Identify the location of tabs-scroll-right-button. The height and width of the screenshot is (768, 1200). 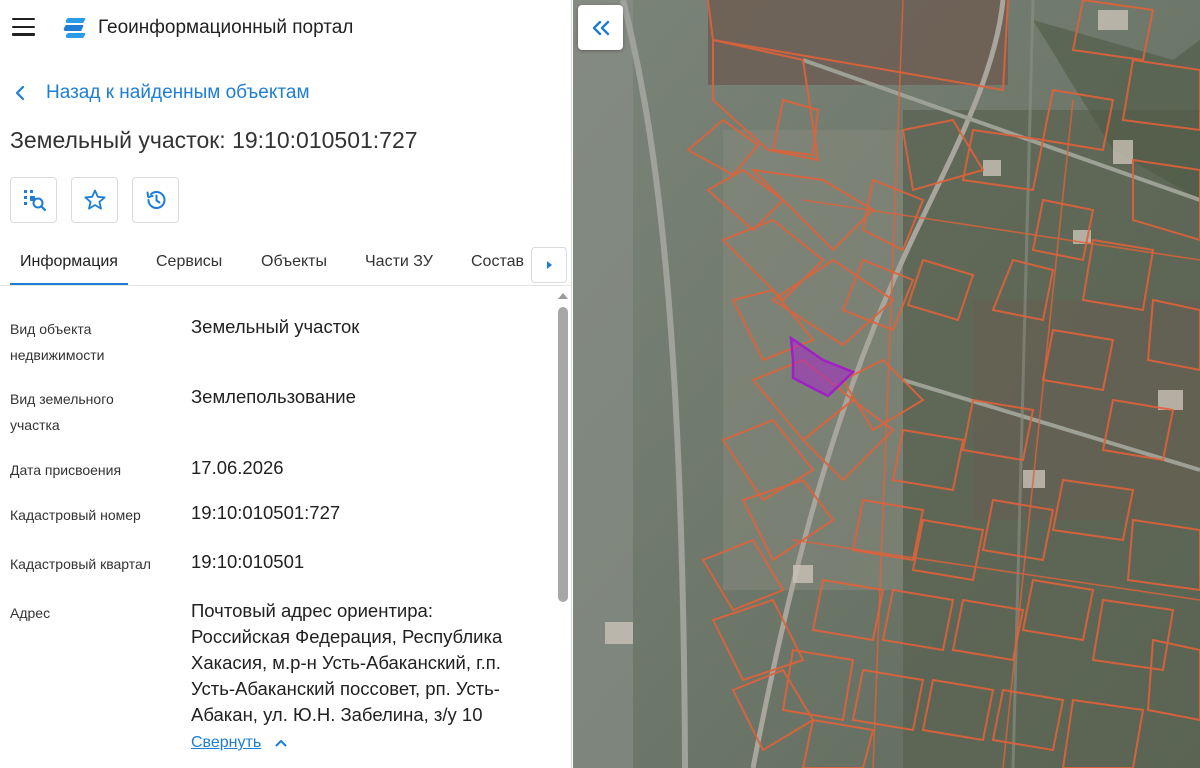
(549, 265).